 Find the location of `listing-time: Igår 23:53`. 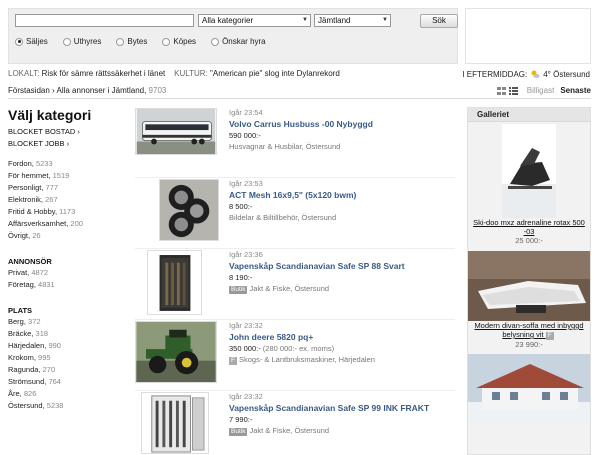

listing-time: Igår 23:53 is located at coordinates (246, 183).